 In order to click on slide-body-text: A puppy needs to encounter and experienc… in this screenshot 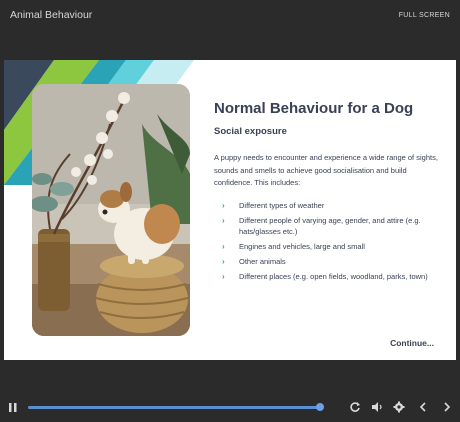, I will do `click(326, 170)`.